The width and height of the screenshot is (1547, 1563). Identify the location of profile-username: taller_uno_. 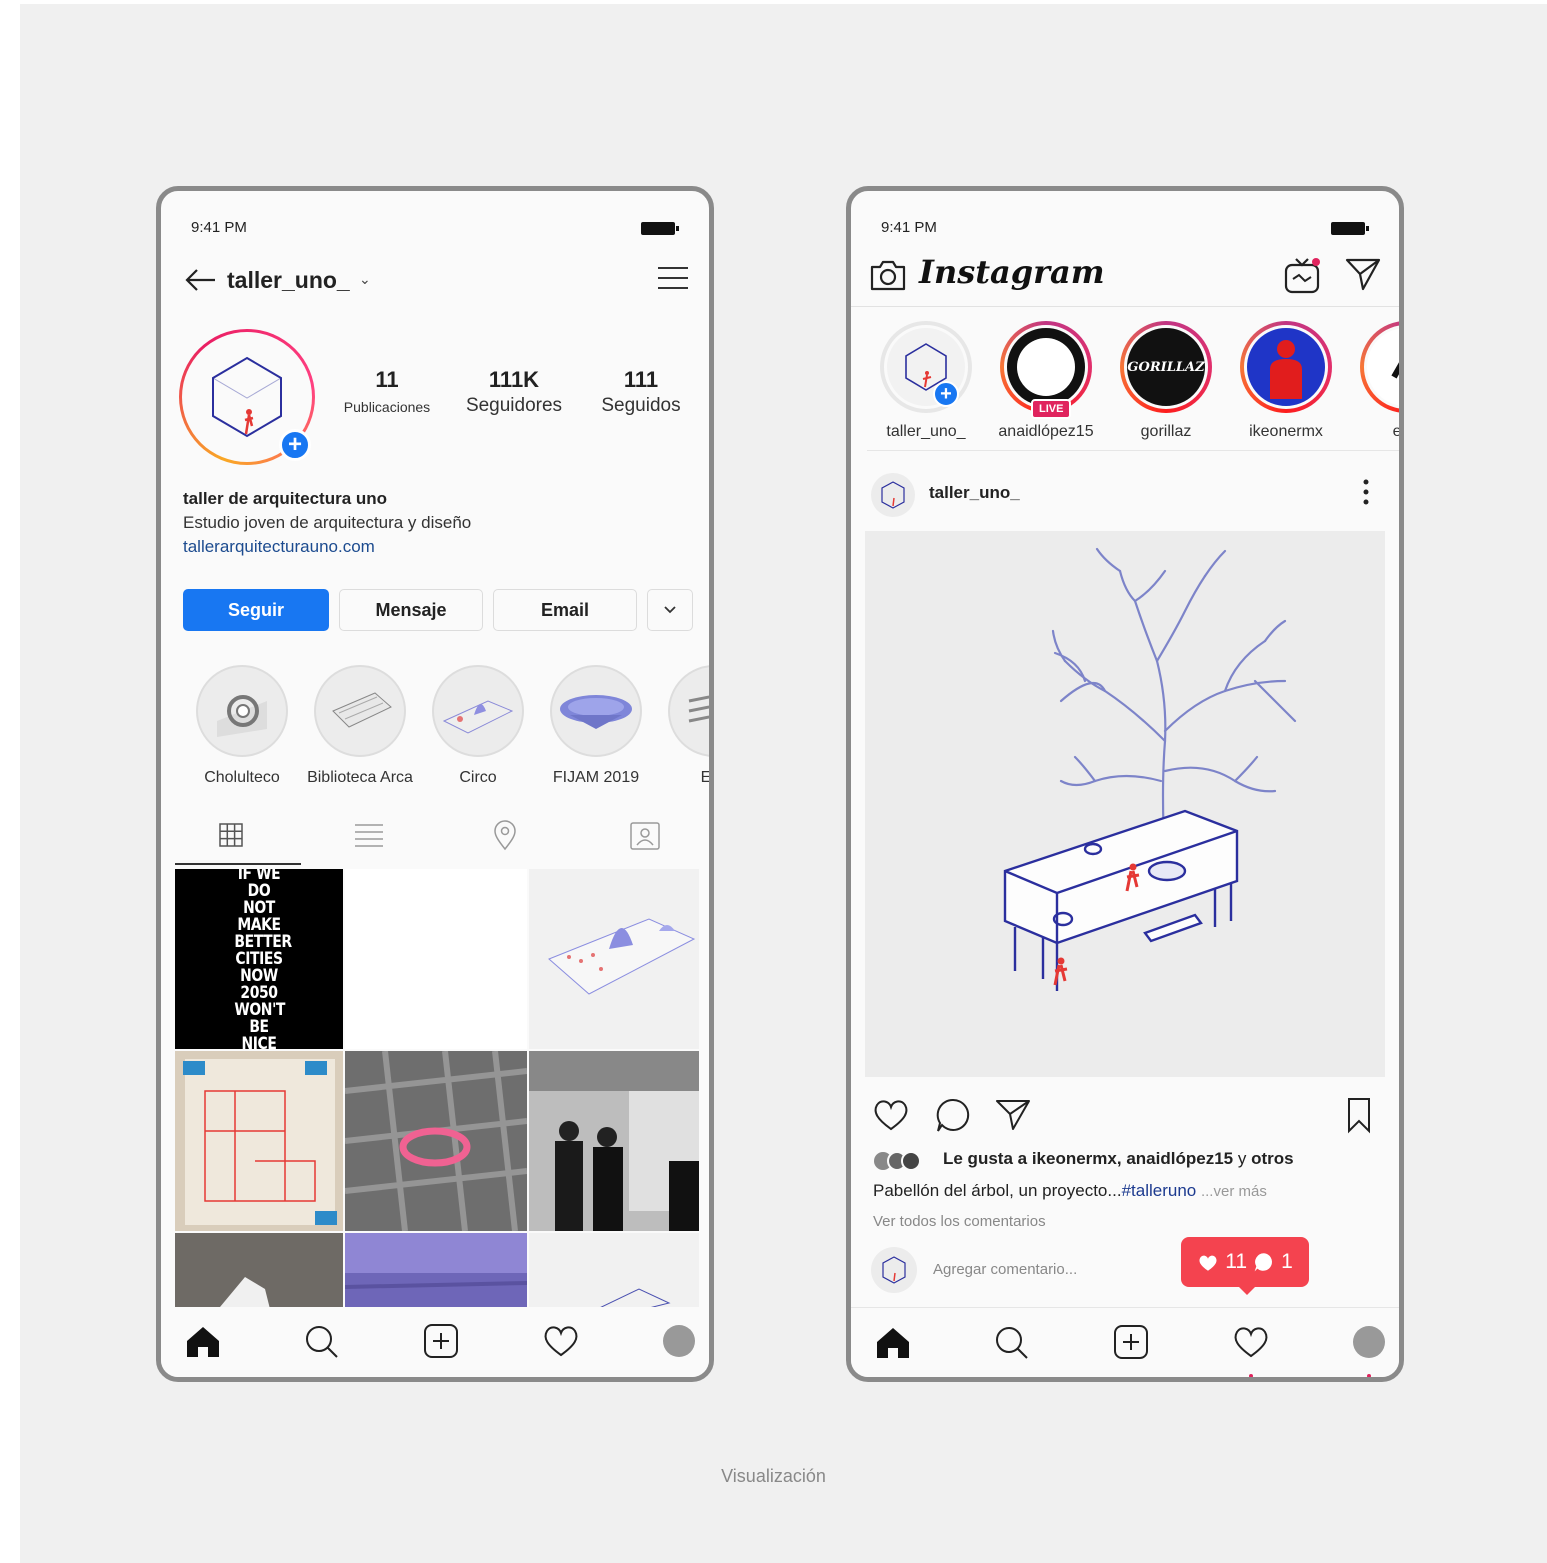
(288, 280).